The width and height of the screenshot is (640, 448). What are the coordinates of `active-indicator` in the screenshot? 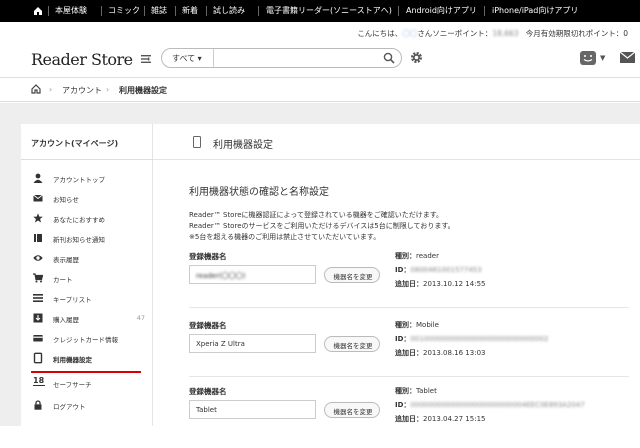 It's located at (86, 372).